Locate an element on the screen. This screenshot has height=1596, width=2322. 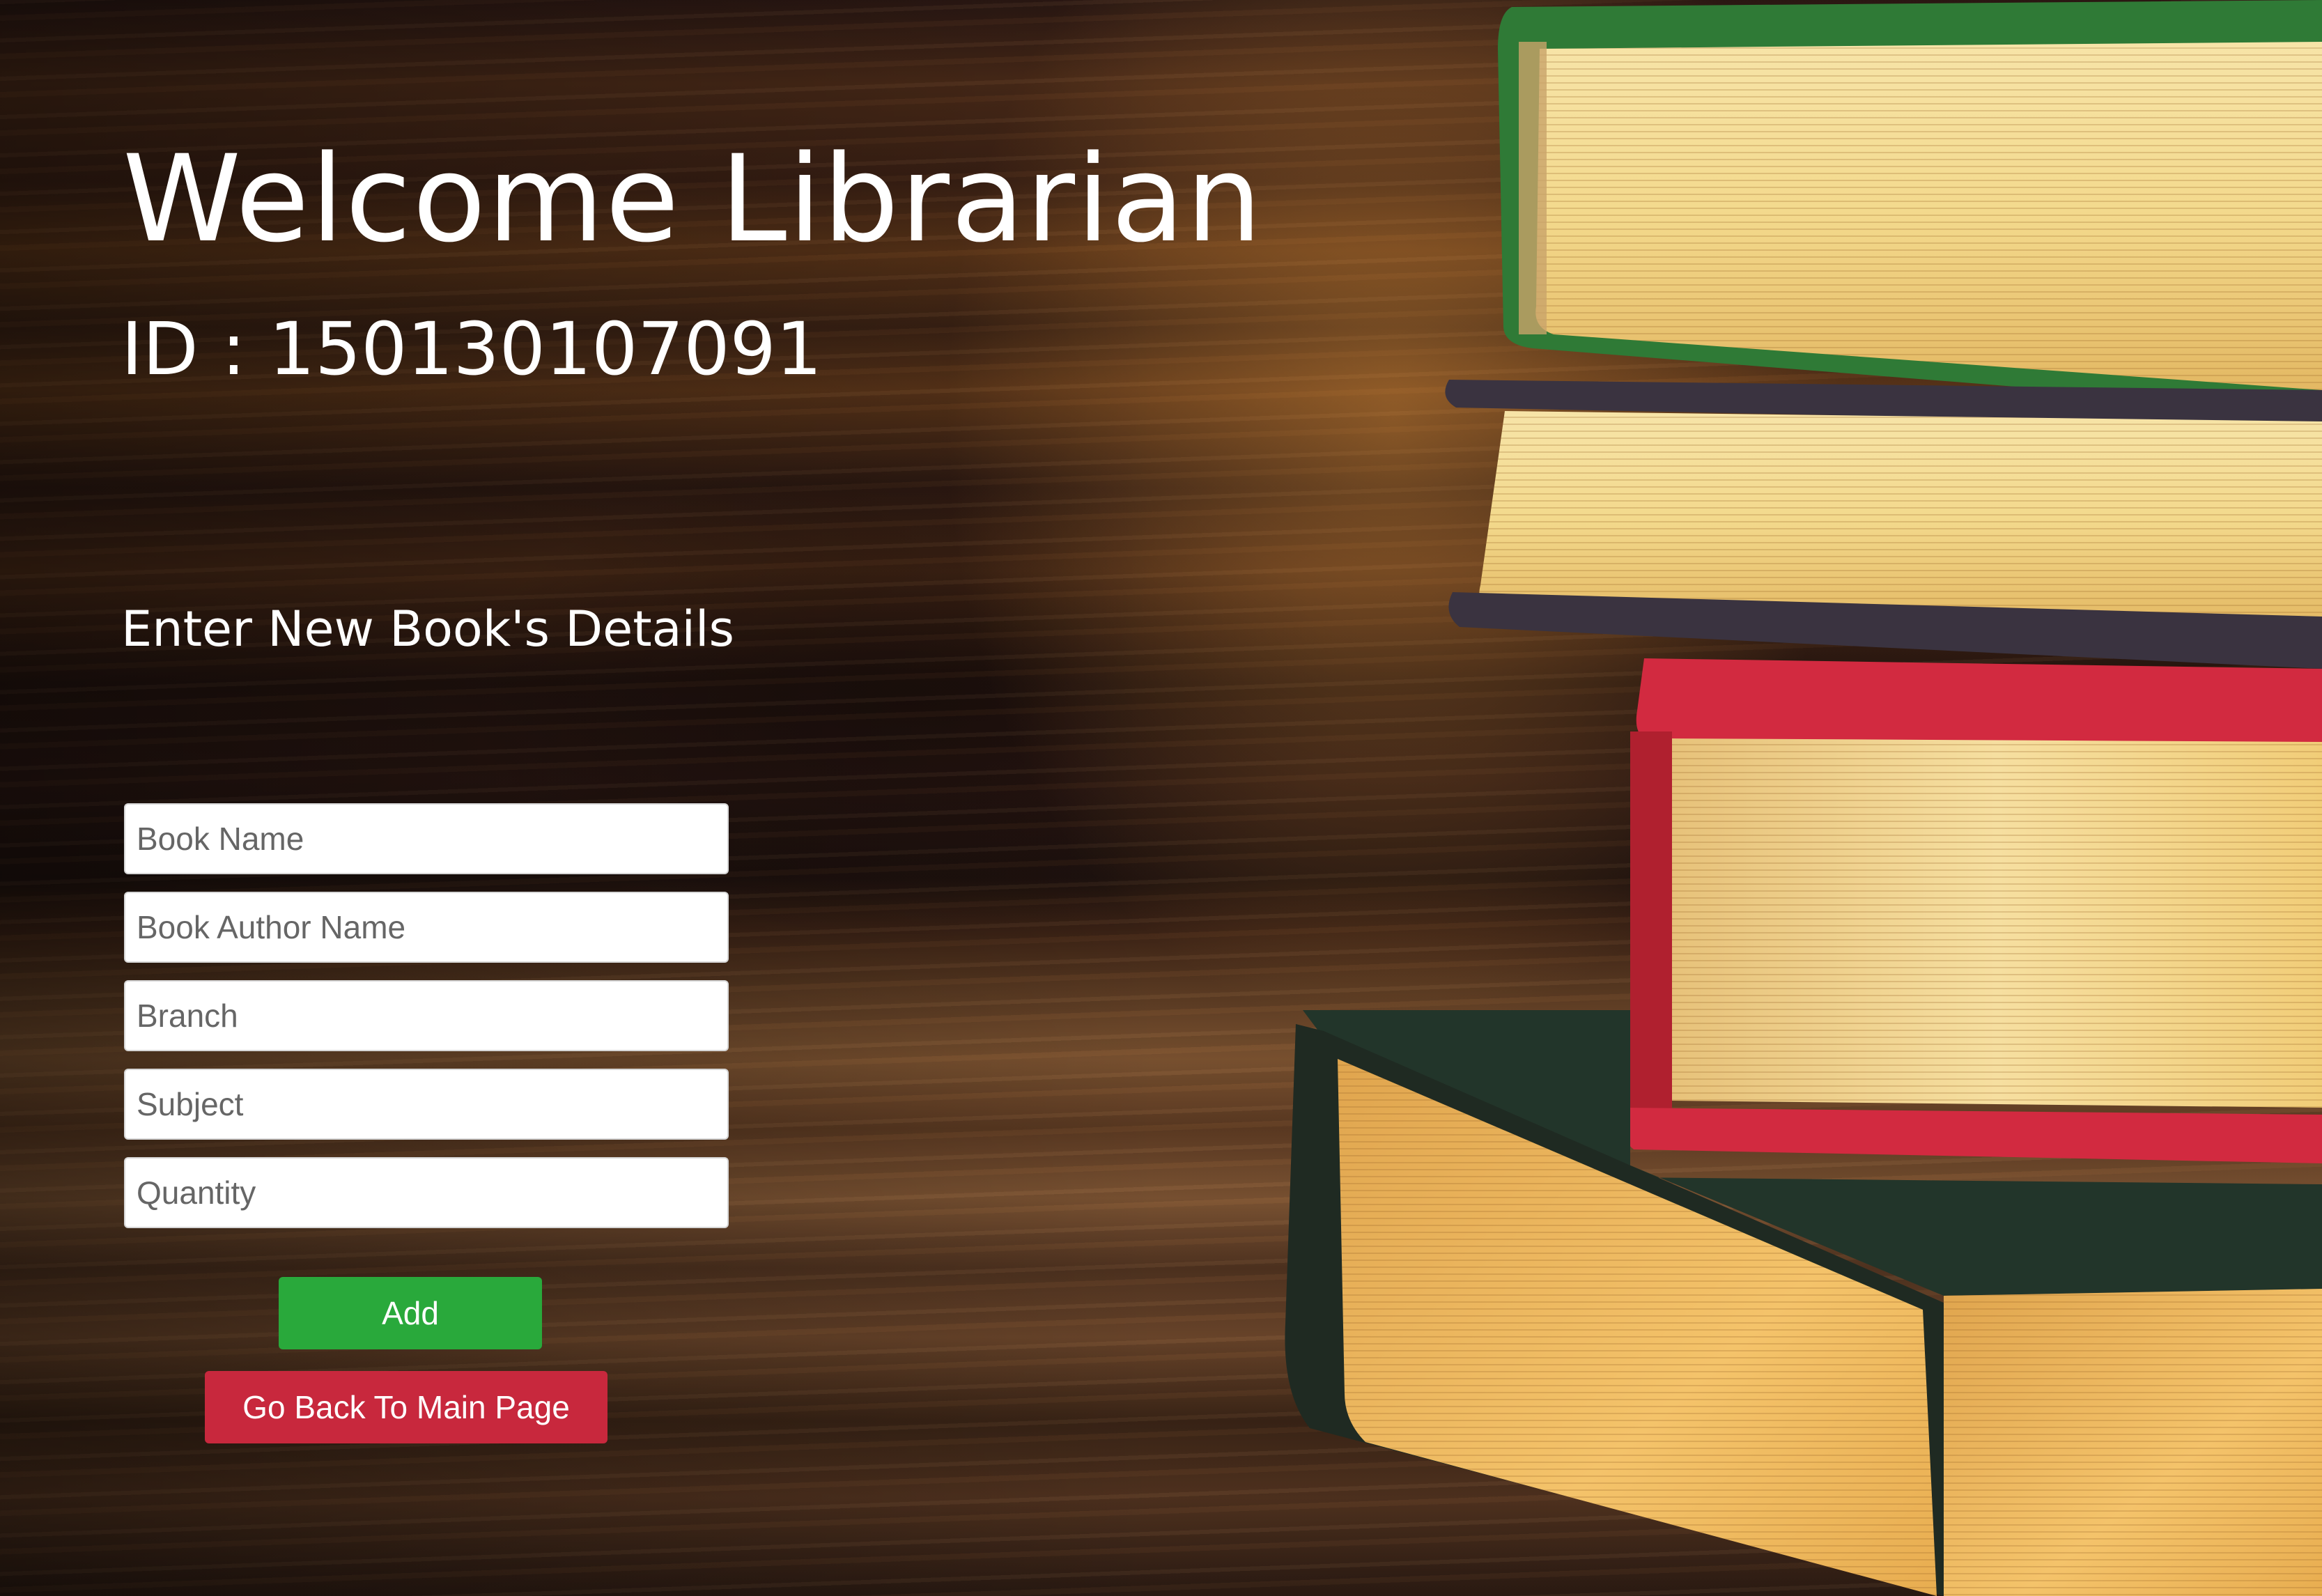
add-book-form is located at coordinates (426, 1024).